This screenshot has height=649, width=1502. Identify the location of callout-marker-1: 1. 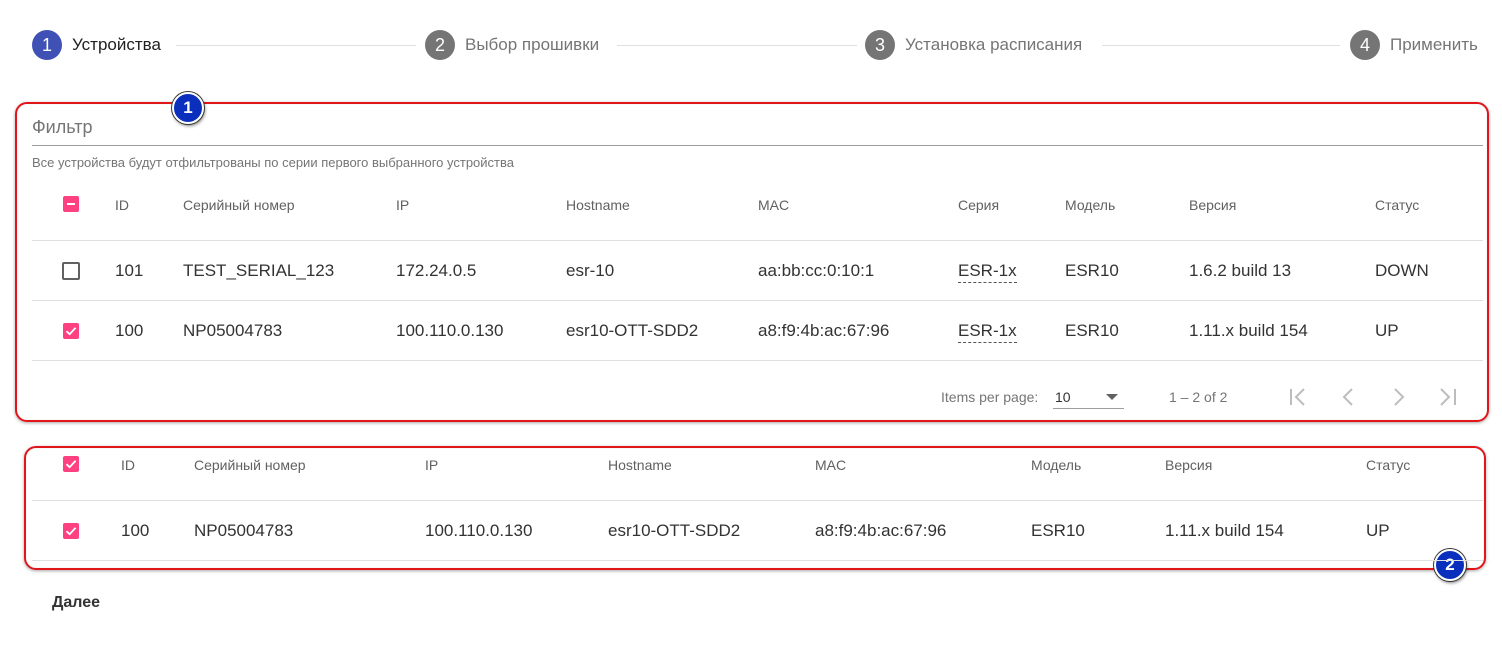
(188, 108).